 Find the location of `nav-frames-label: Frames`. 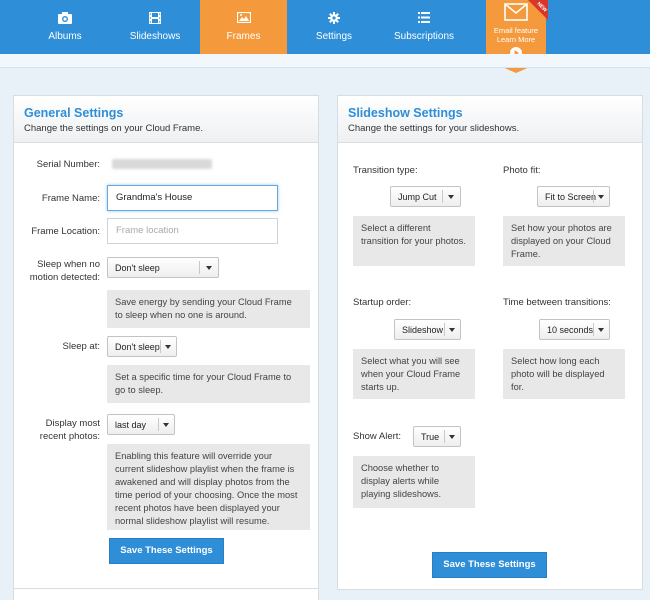

nav-frames-label: Frames is located at coordinates (243, 36).